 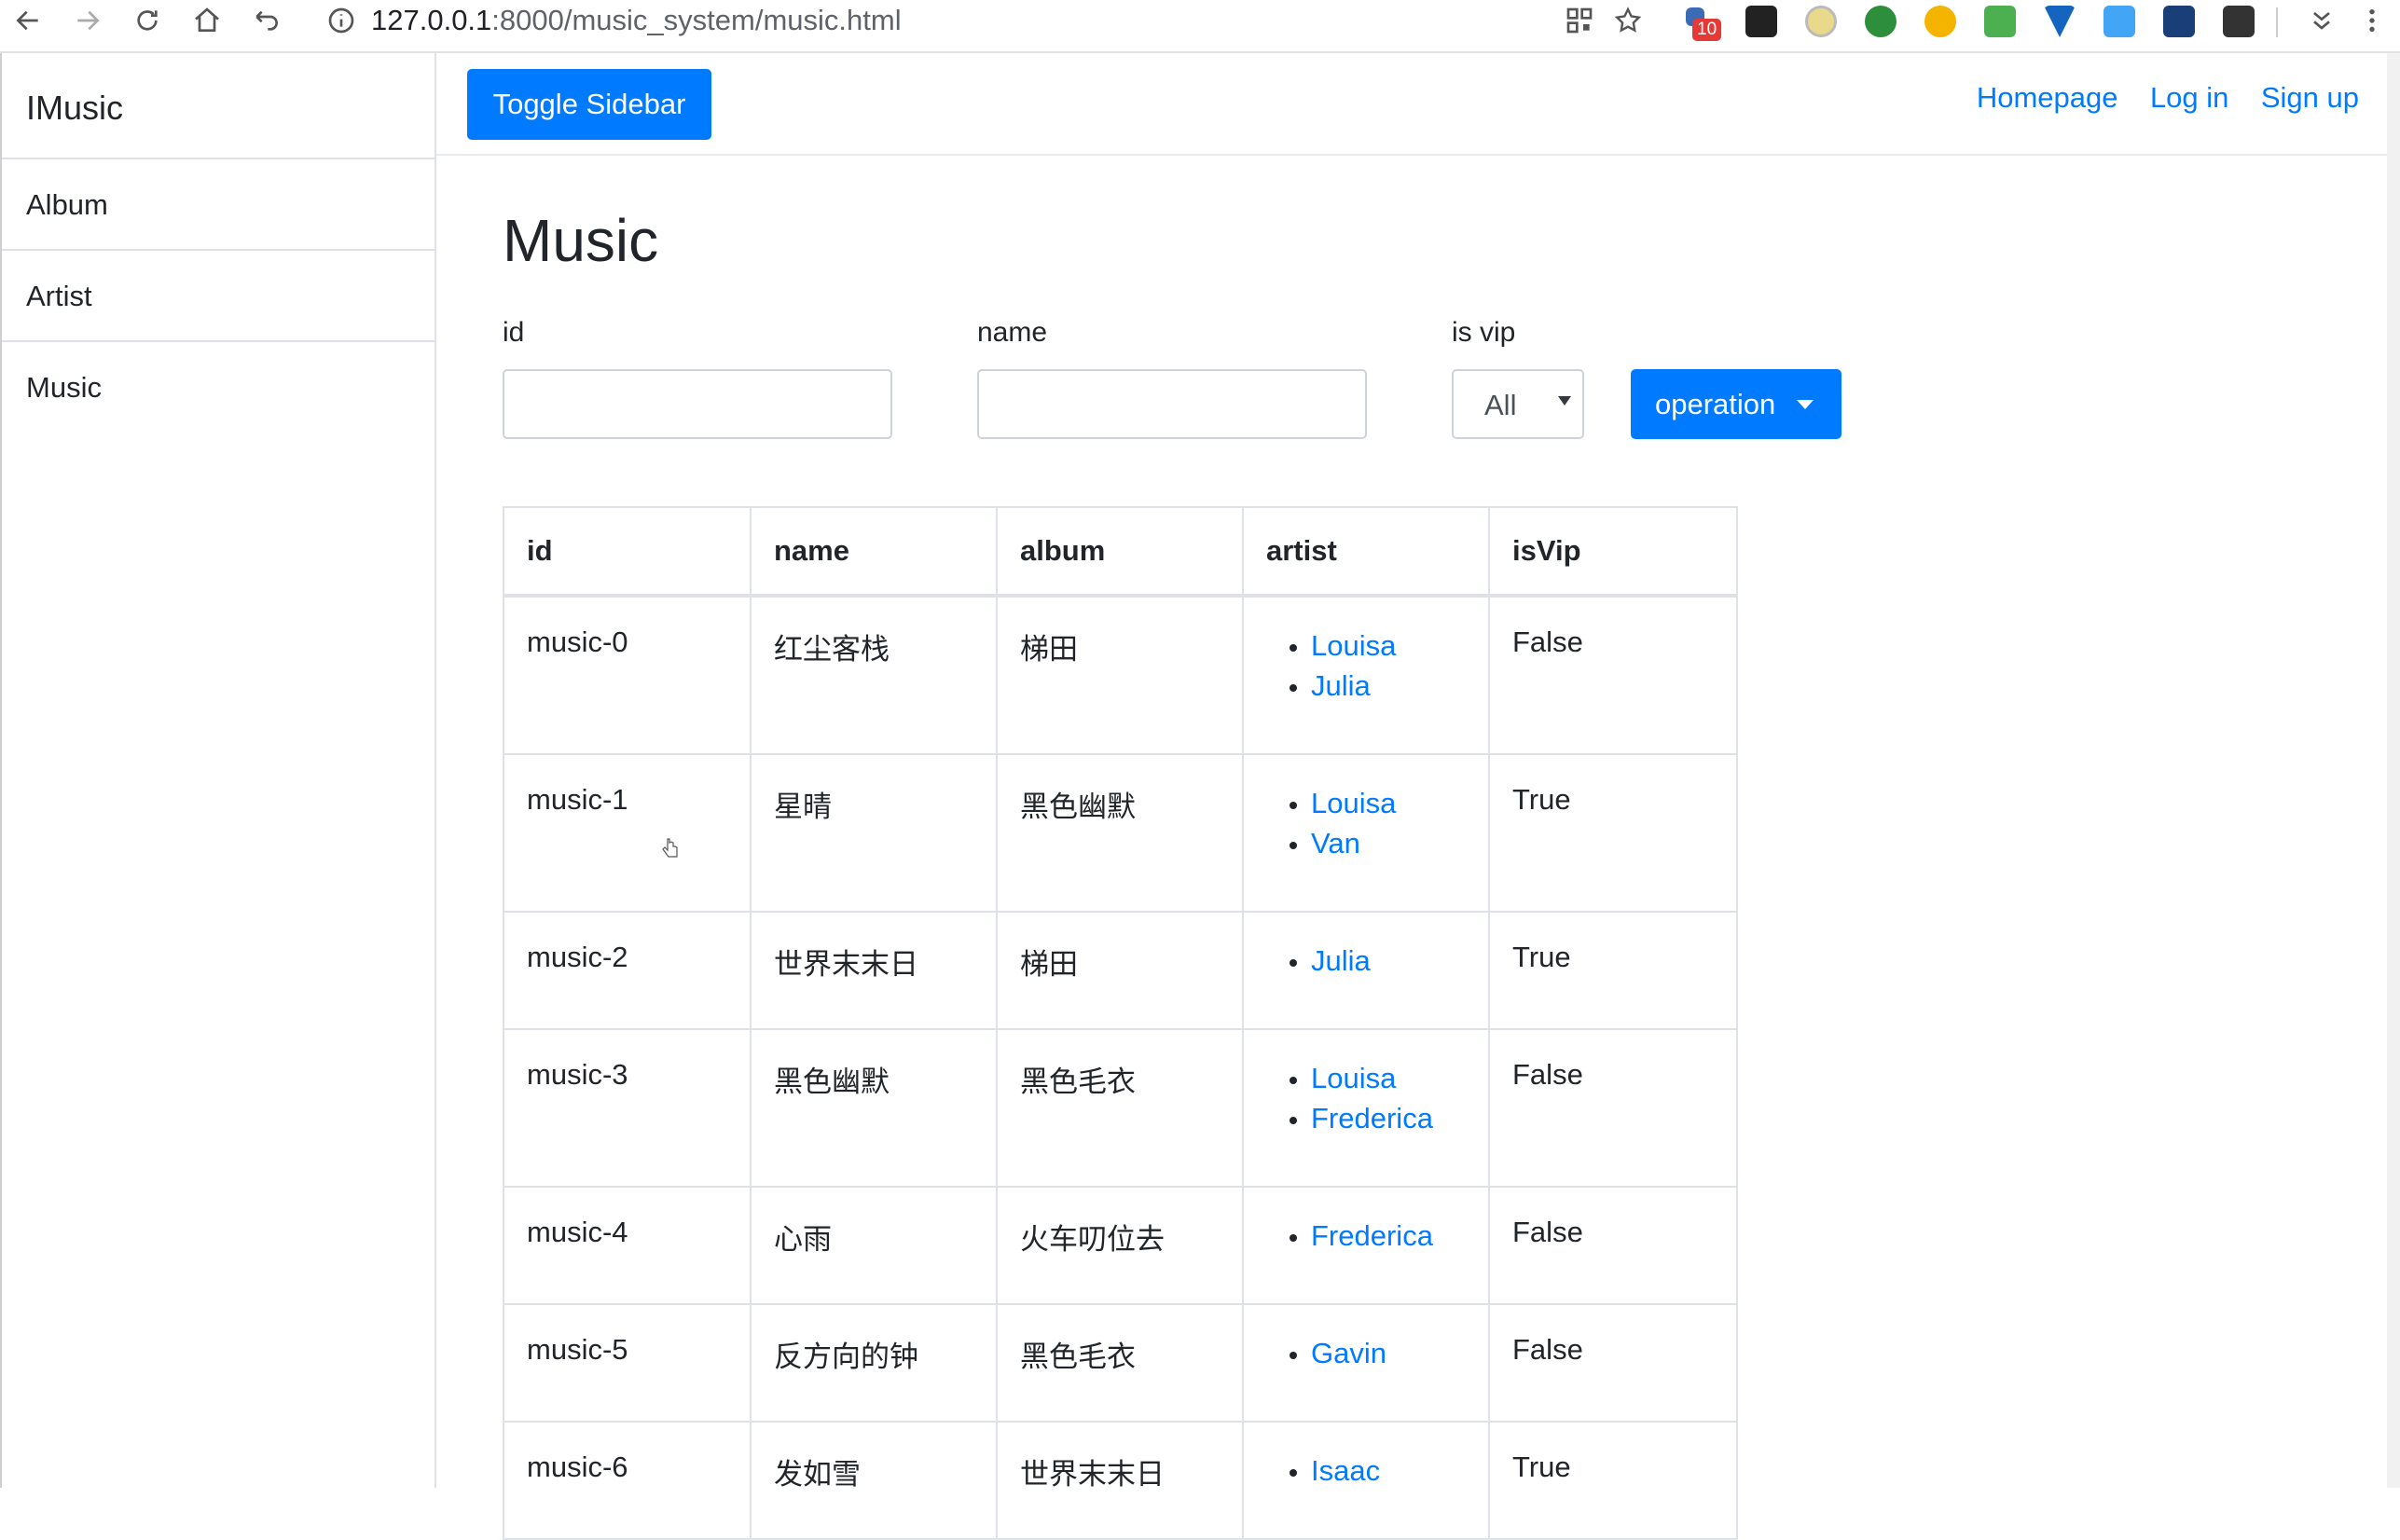 What do you see at coordinates (218, 296) in the screenshot?
I see `sidebar-item-artist: Artist` at bounding box center [218, 296].